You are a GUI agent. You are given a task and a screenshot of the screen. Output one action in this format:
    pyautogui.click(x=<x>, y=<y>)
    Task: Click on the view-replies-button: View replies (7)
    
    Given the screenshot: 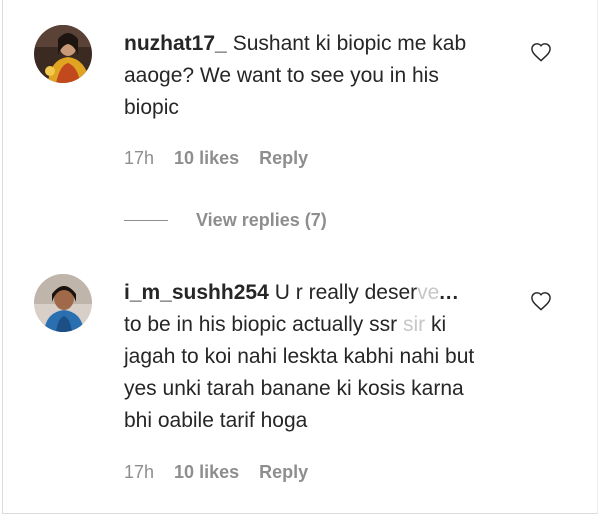 What is the action you would take?
    pyautogui.click(x=225, y=220)
    